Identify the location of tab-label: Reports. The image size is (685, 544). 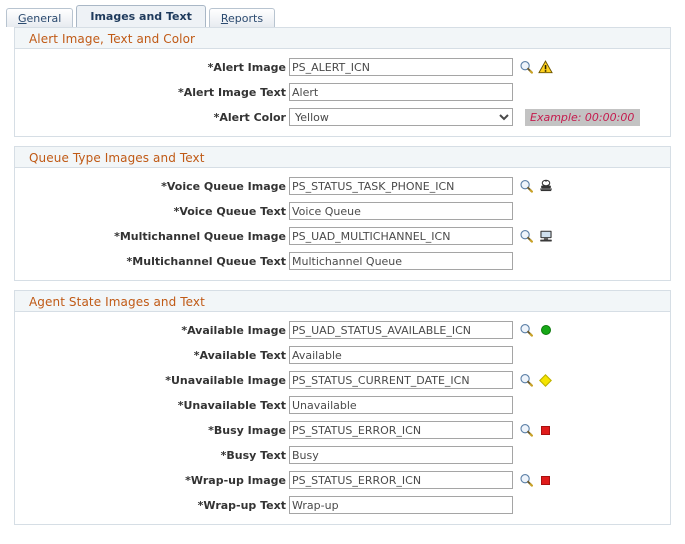
(242, 18).